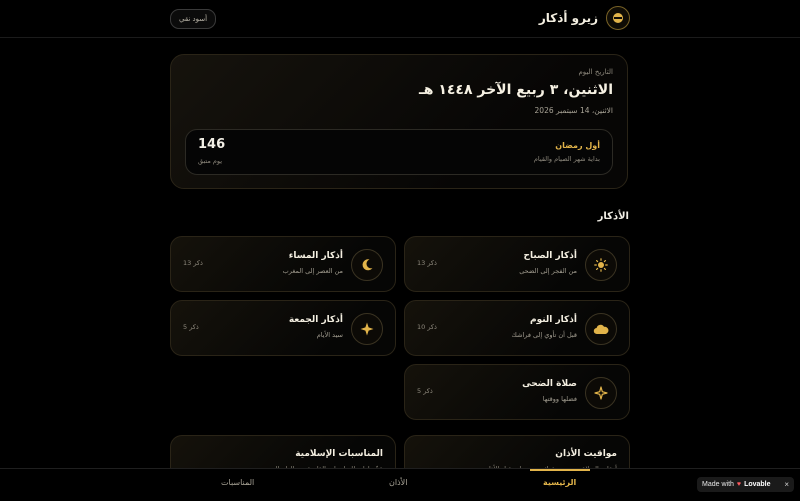 The height and width of the screenshot is (501, 800). What do you see at coordinates (586, 454) in the screenshot?
I see `card-title: مواقيت الأذان` at bounding box center [586, 454].